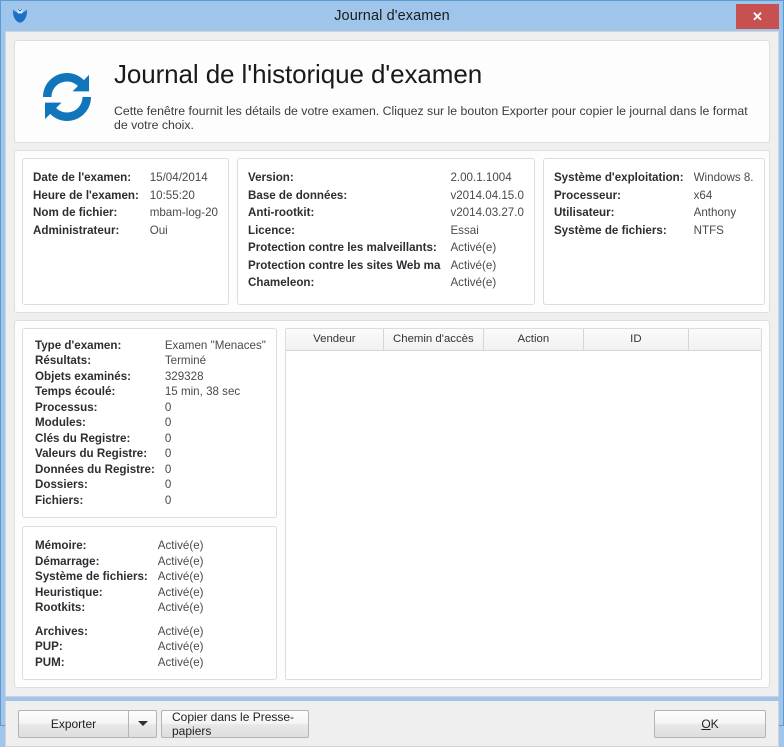 This screenshot has width=784, height=747. What do you see at coordinates (386, 198) in the screenshot?
I see `table-row: Base de données: v2014.04.15.0` at bounding box center [386, 198].